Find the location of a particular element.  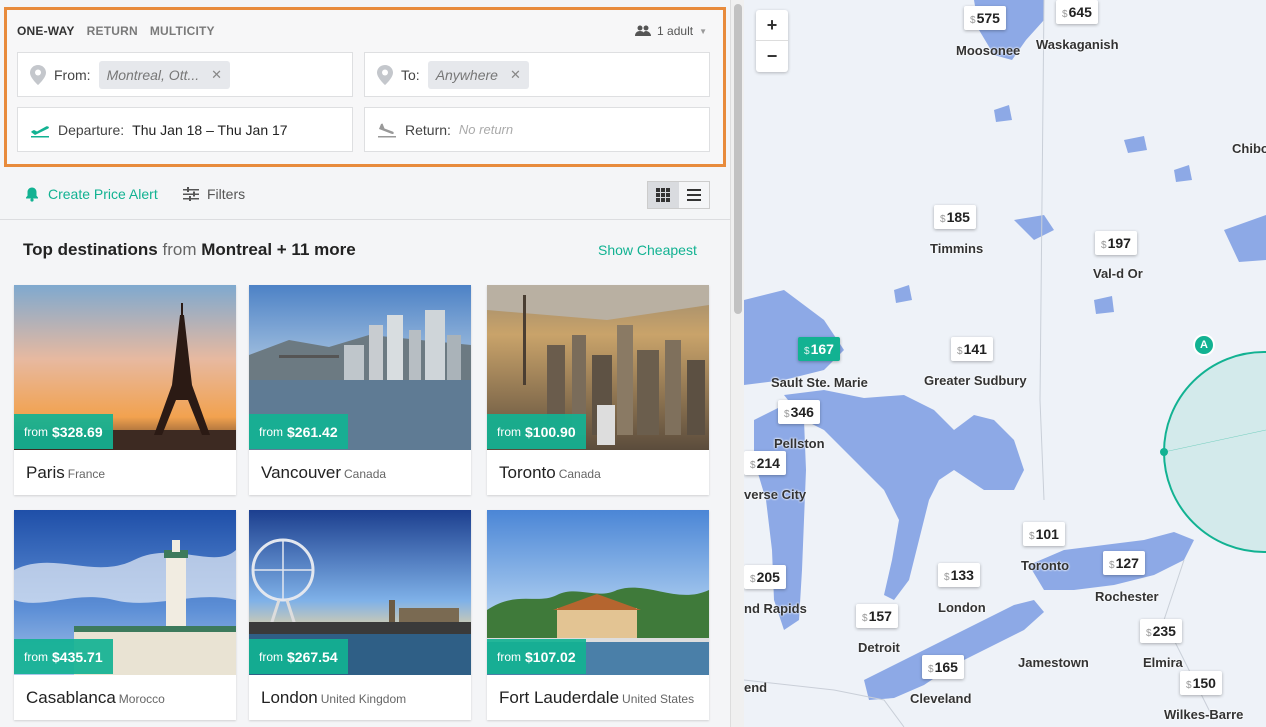

pin-price: 133 is located at coordinates (962, 575).